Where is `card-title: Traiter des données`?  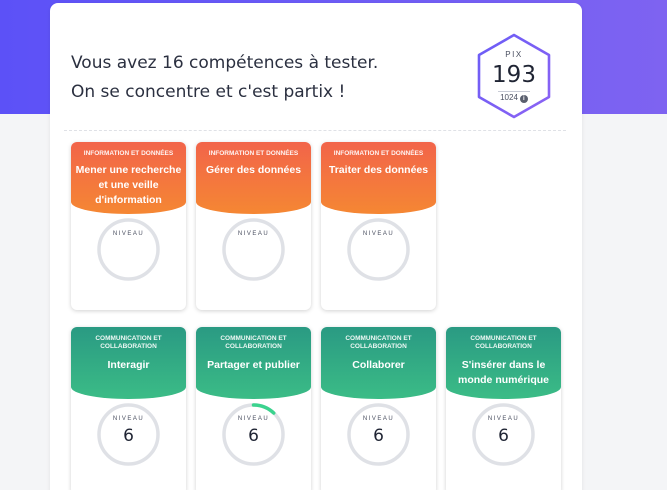 card-title: Traiter des données is located at coordinates (378, 170).